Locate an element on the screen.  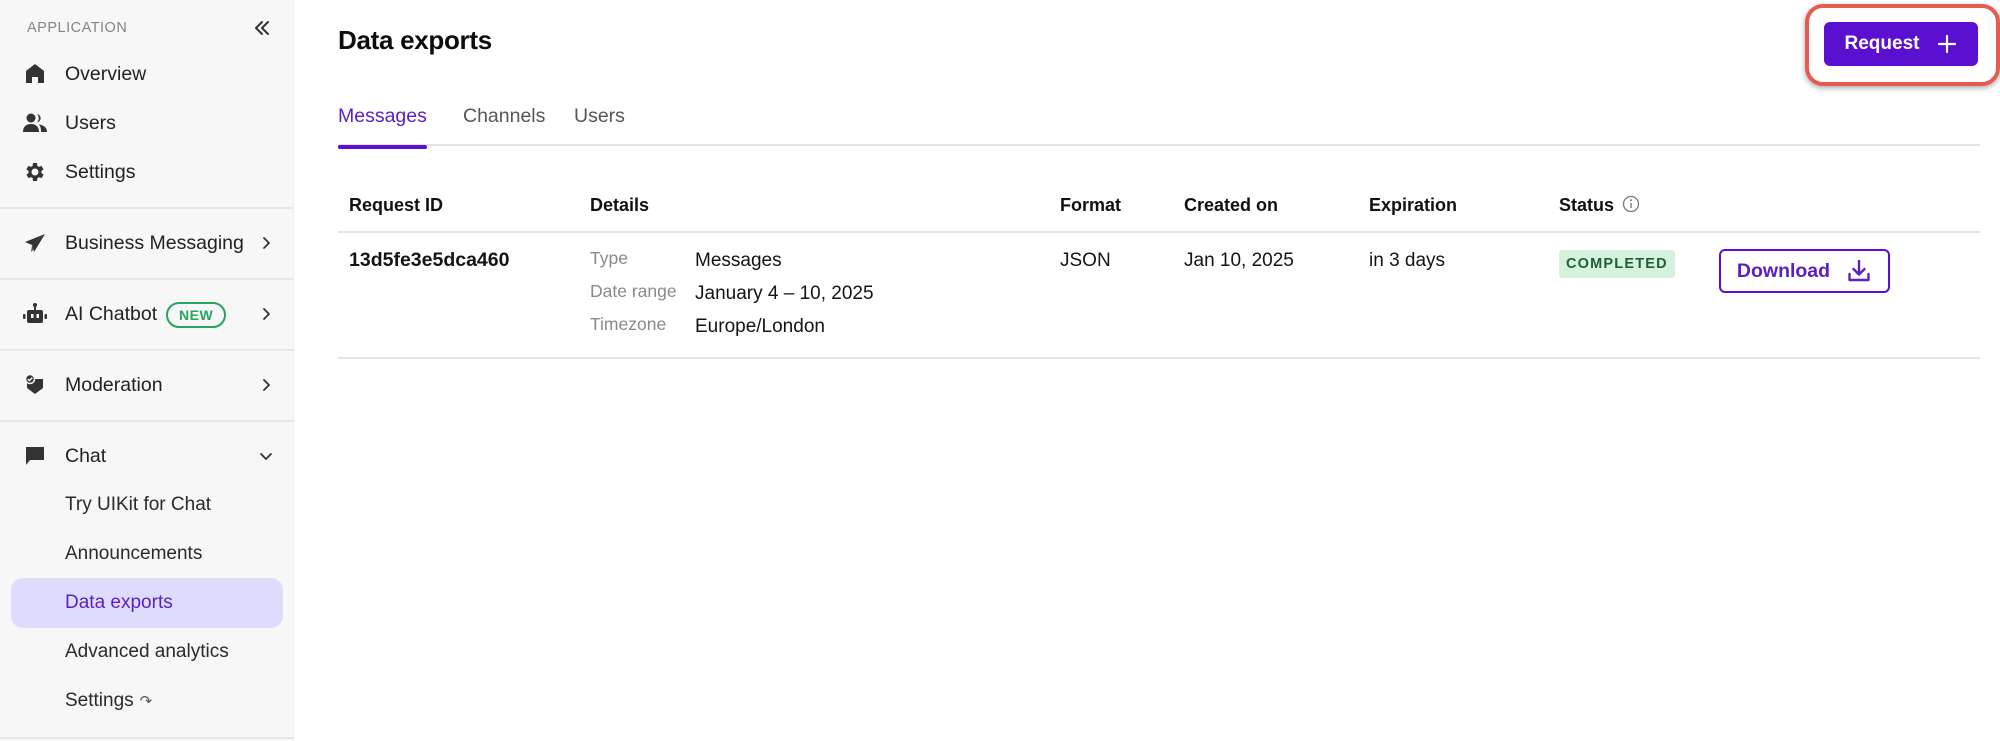
export-tabs: Messages Channels Users is located at coordinates (1159, 124).